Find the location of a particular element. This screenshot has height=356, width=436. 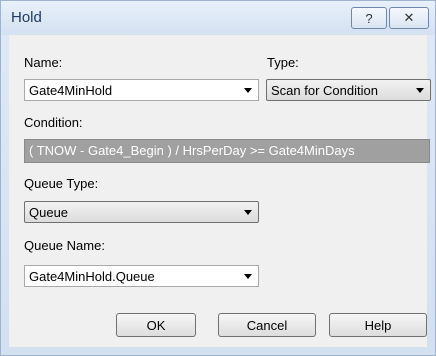

dialog-title: Hold is located at coordinates (26, 17).